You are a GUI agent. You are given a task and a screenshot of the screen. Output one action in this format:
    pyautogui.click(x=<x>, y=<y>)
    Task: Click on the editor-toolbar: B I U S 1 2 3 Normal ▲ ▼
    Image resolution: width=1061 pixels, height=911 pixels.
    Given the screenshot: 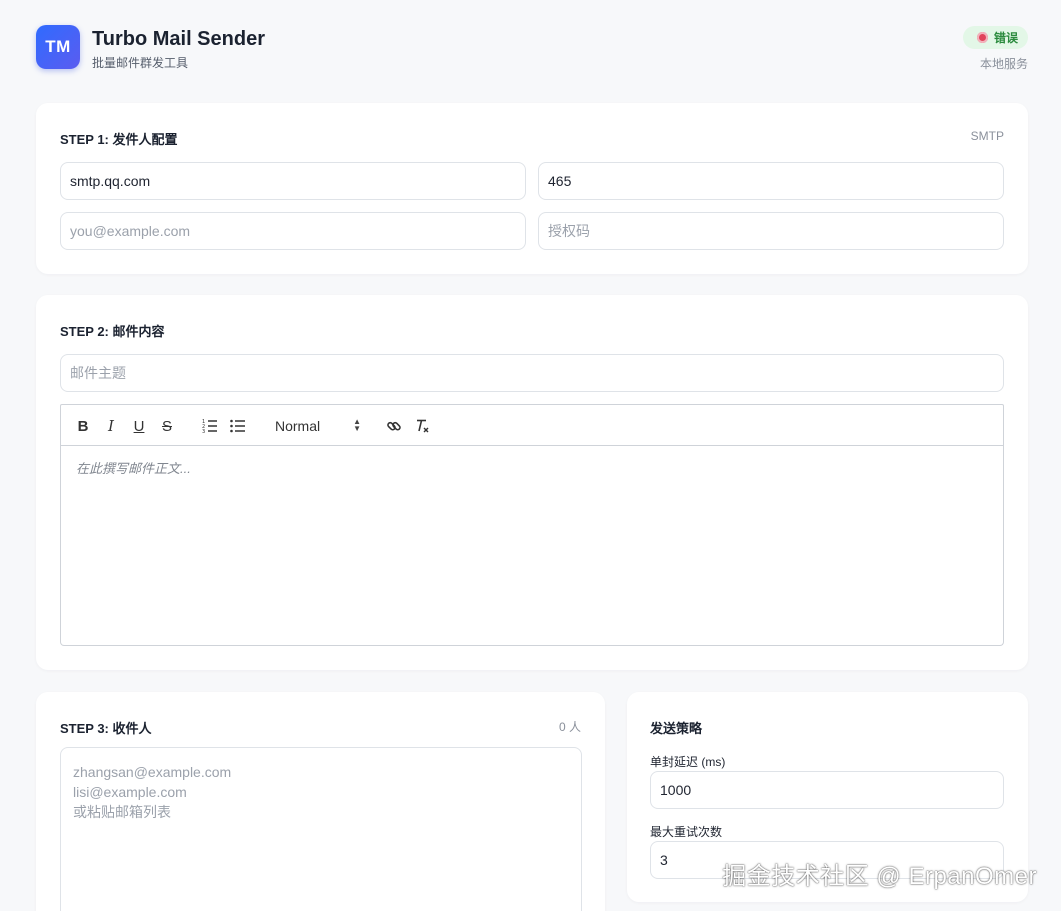 What is the action you would take?
    pyautogui.click(x=532, y=425)
    